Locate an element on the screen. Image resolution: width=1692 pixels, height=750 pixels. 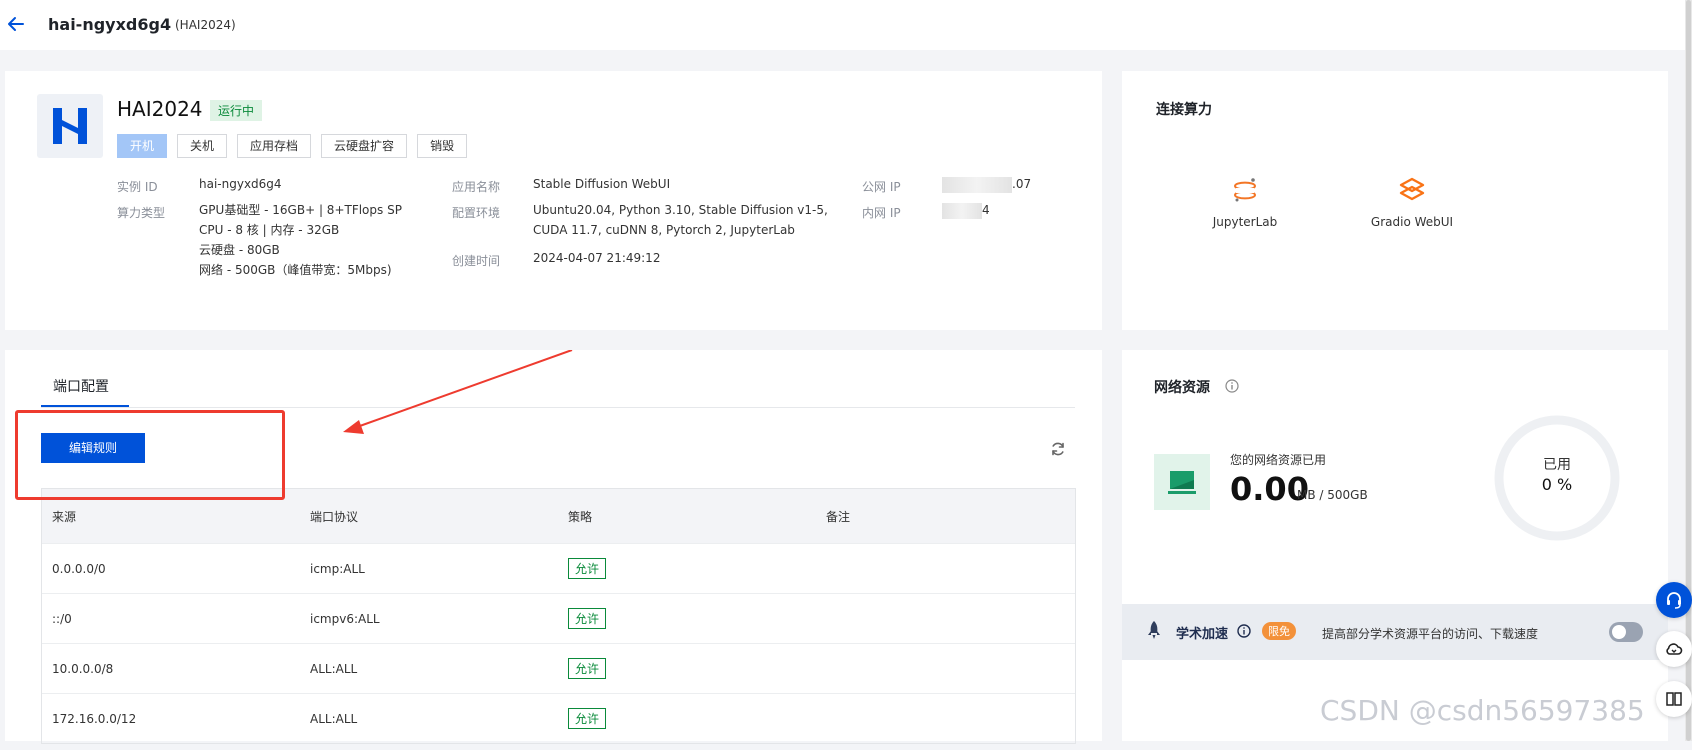
usage-ring-label: 已用 is located at coordinates (1557, 465).